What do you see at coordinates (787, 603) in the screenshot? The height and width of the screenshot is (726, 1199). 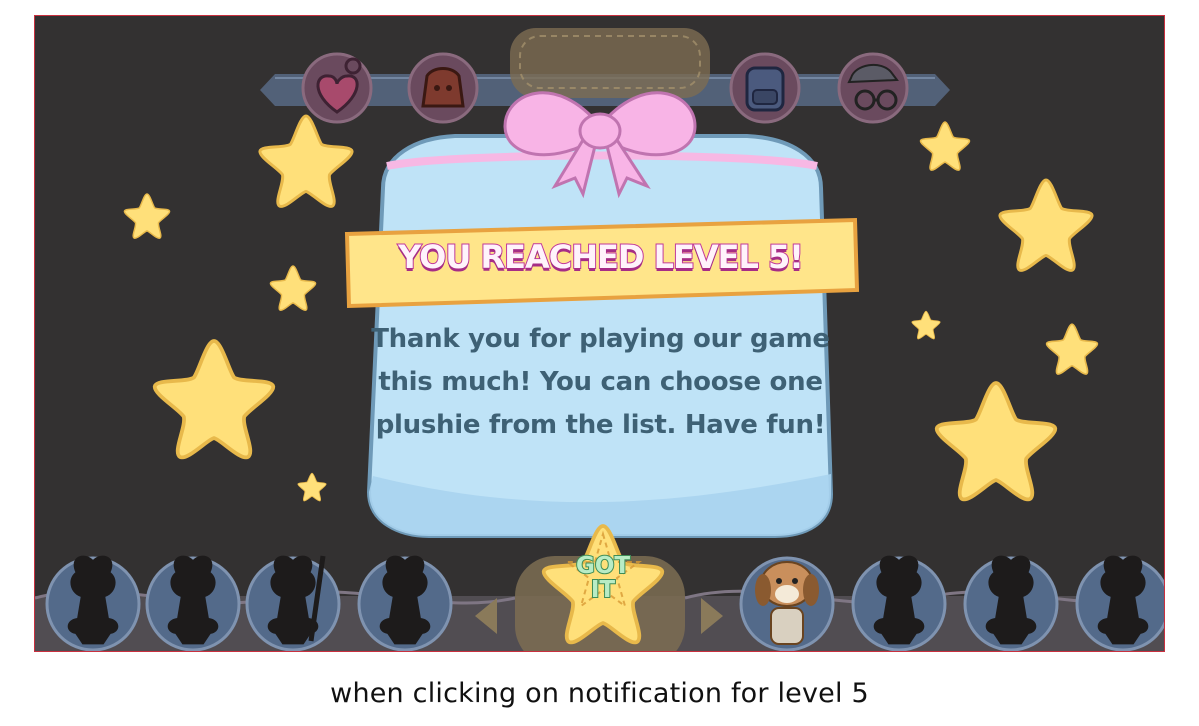 I see `plushie-slot-dog` at bounding box center [787, 603].